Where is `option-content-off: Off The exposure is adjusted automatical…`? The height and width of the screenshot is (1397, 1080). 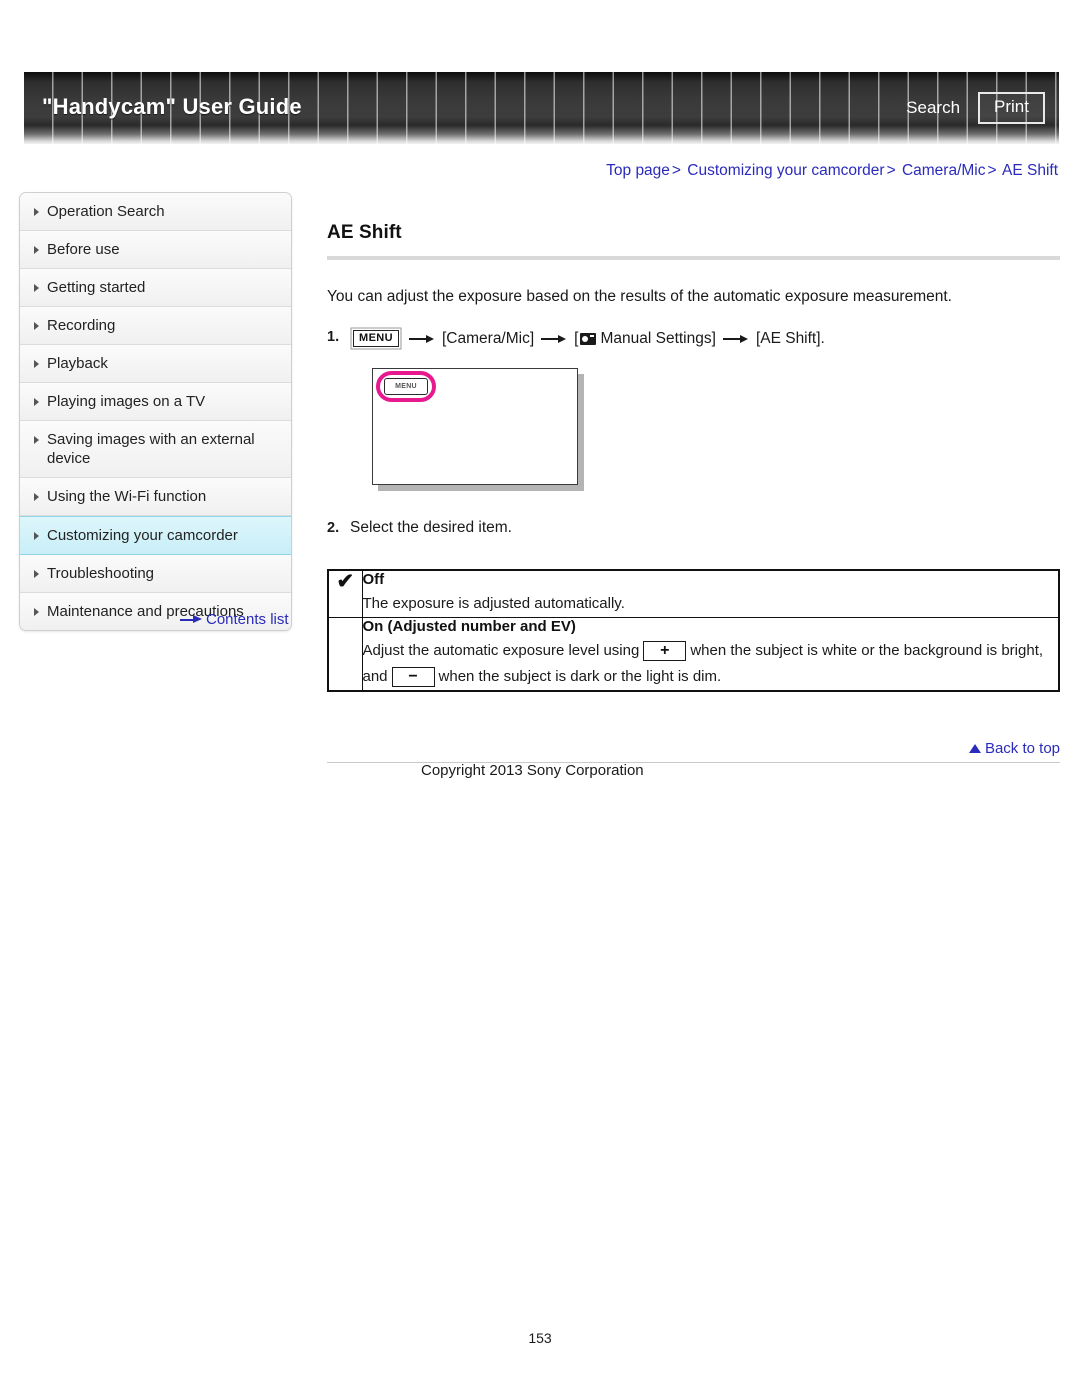
option-content-off: Off The exposure is adjusted automatical… is located at coordinates (710, 593).